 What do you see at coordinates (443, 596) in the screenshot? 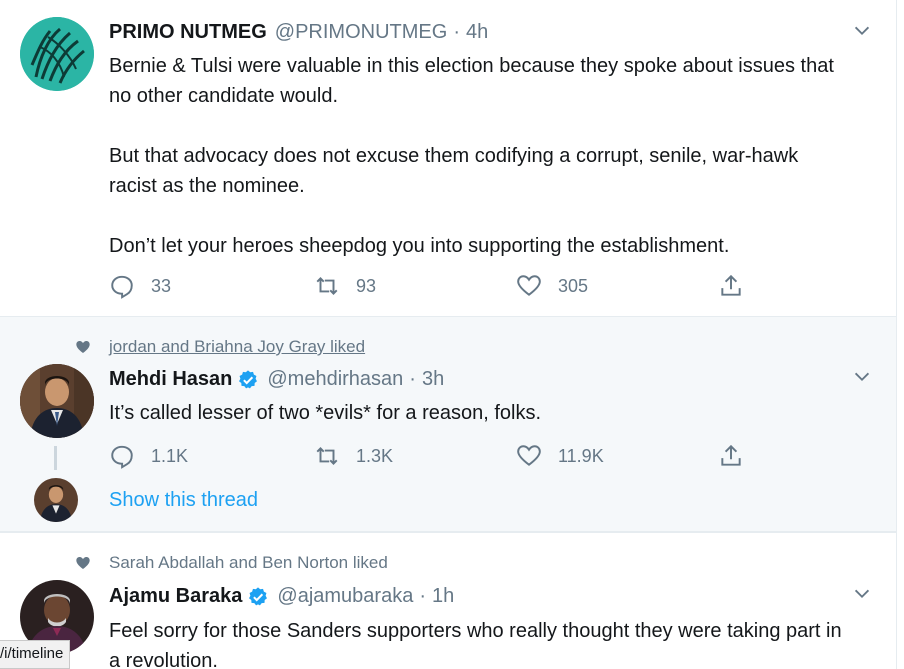
I see `timestamp: 1h` at bounding box center [443, 596].